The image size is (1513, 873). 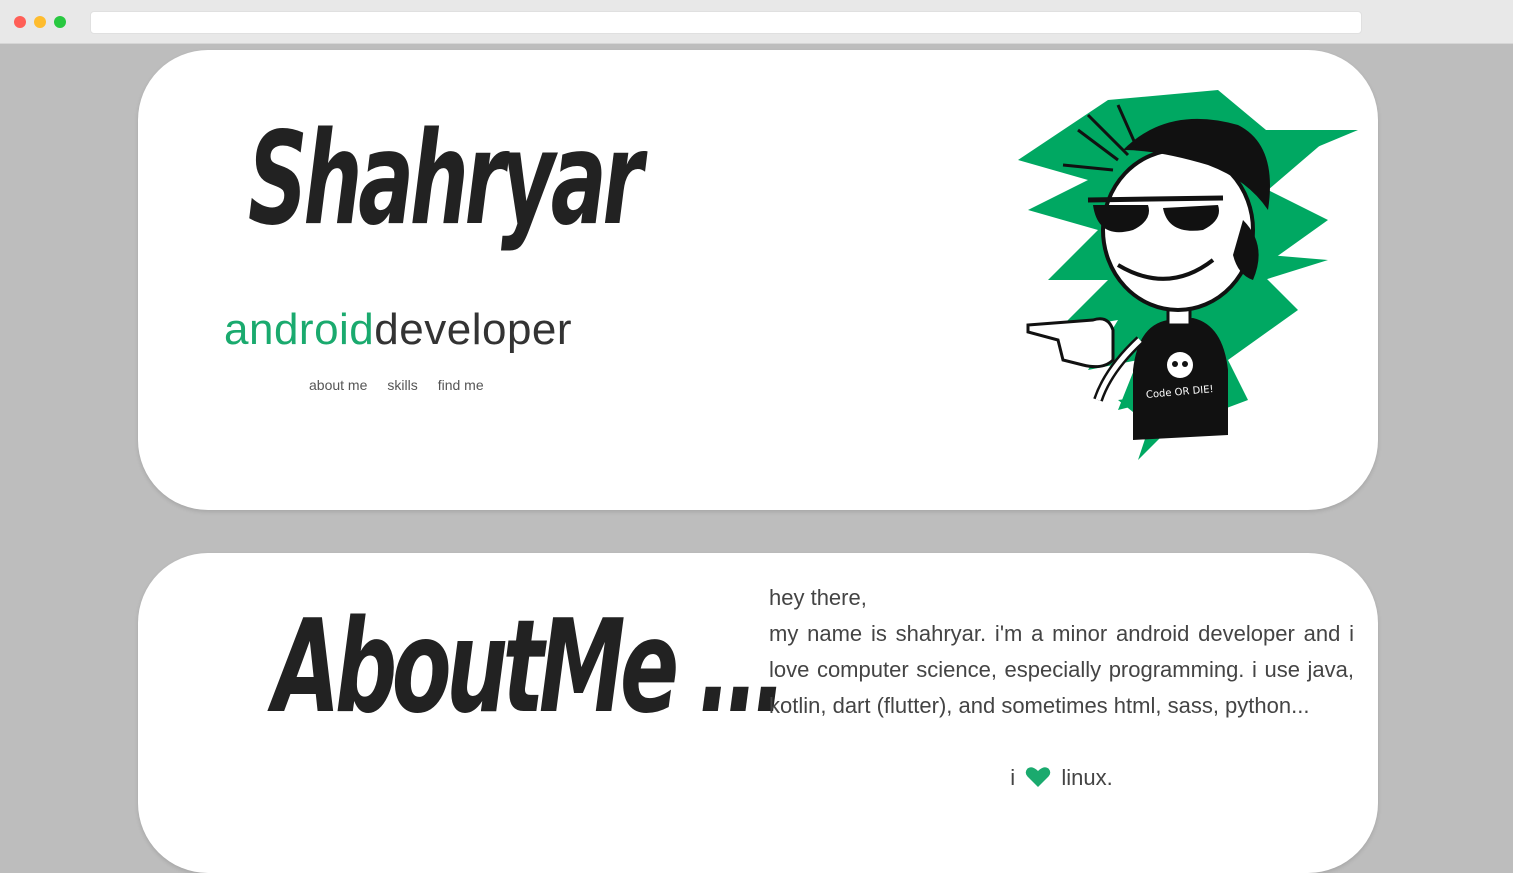 What do you see at coordinates (1087, 777) in the screenshot?
I see `love-suffix: linux.` at bounding box center [1087, 777].